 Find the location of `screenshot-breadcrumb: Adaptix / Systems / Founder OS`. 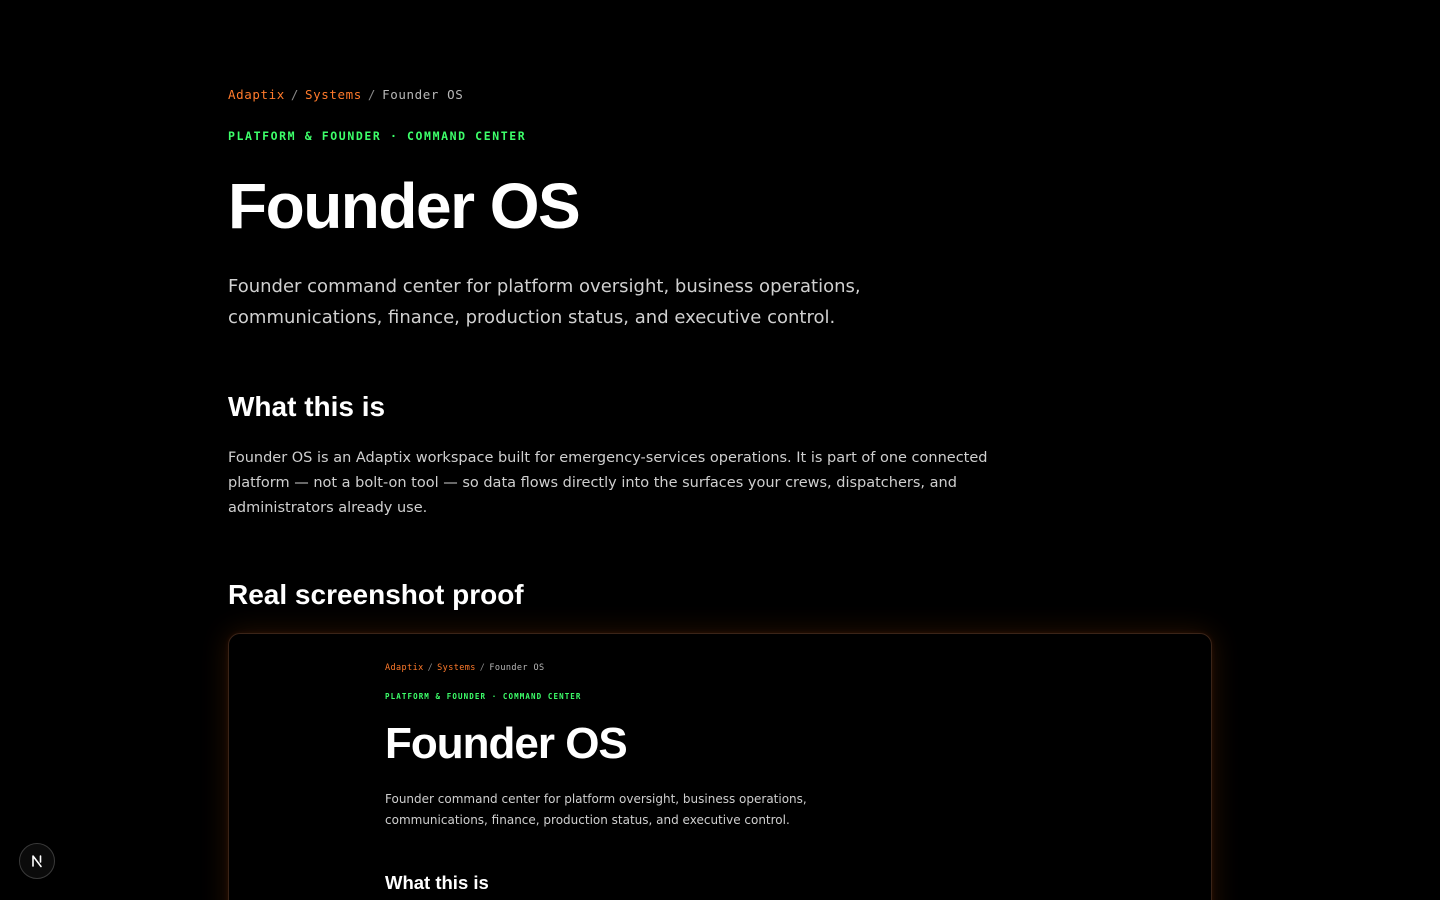

screenshot-breadcrumb: Adaptix / Systems / Founder OS is located at coordinates (465, 668).